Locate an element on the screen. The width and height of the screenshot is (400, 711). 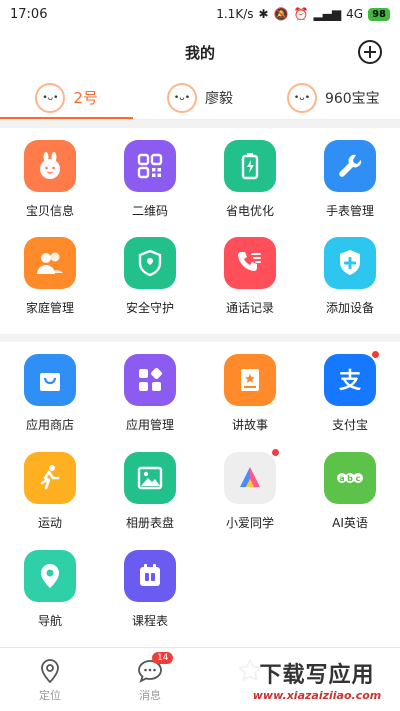
bunny-icon is located at coordinates (50, 165).